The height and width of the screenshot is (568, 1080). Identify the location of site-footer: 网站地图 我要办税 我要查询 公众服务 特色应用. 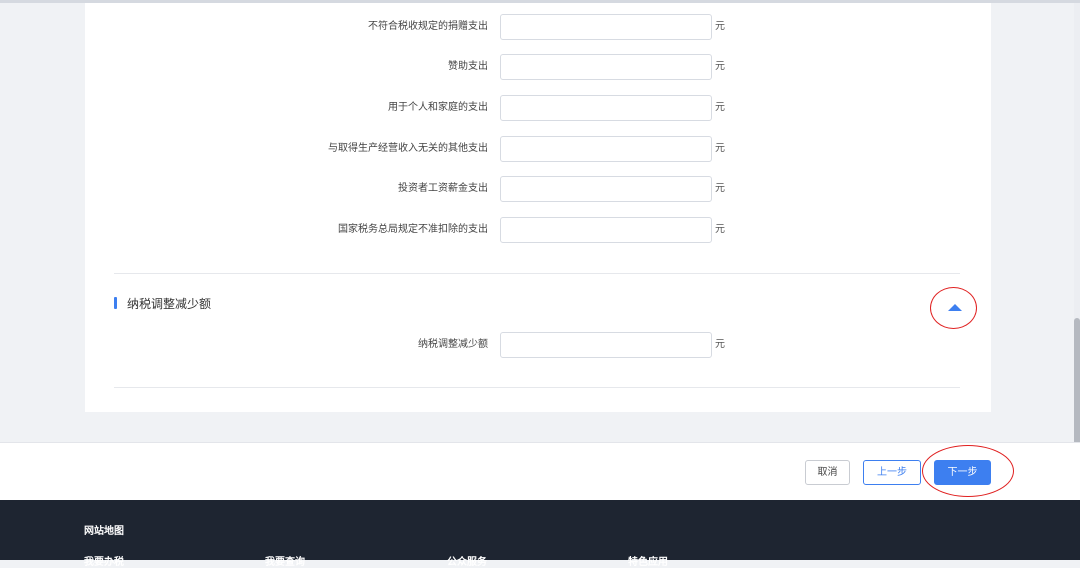
(540, 534).